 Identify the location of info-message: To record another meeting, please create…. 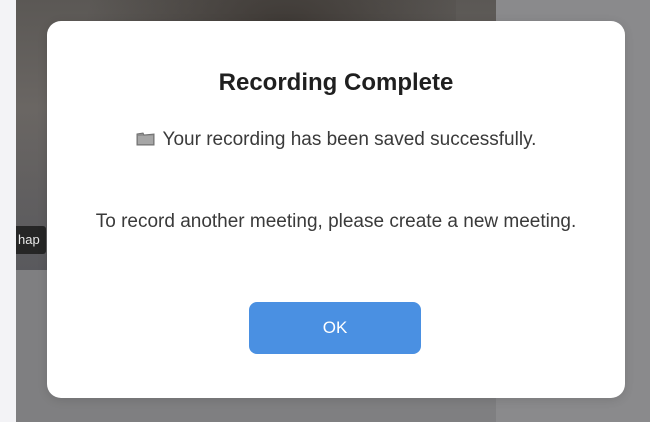
(336, 221).